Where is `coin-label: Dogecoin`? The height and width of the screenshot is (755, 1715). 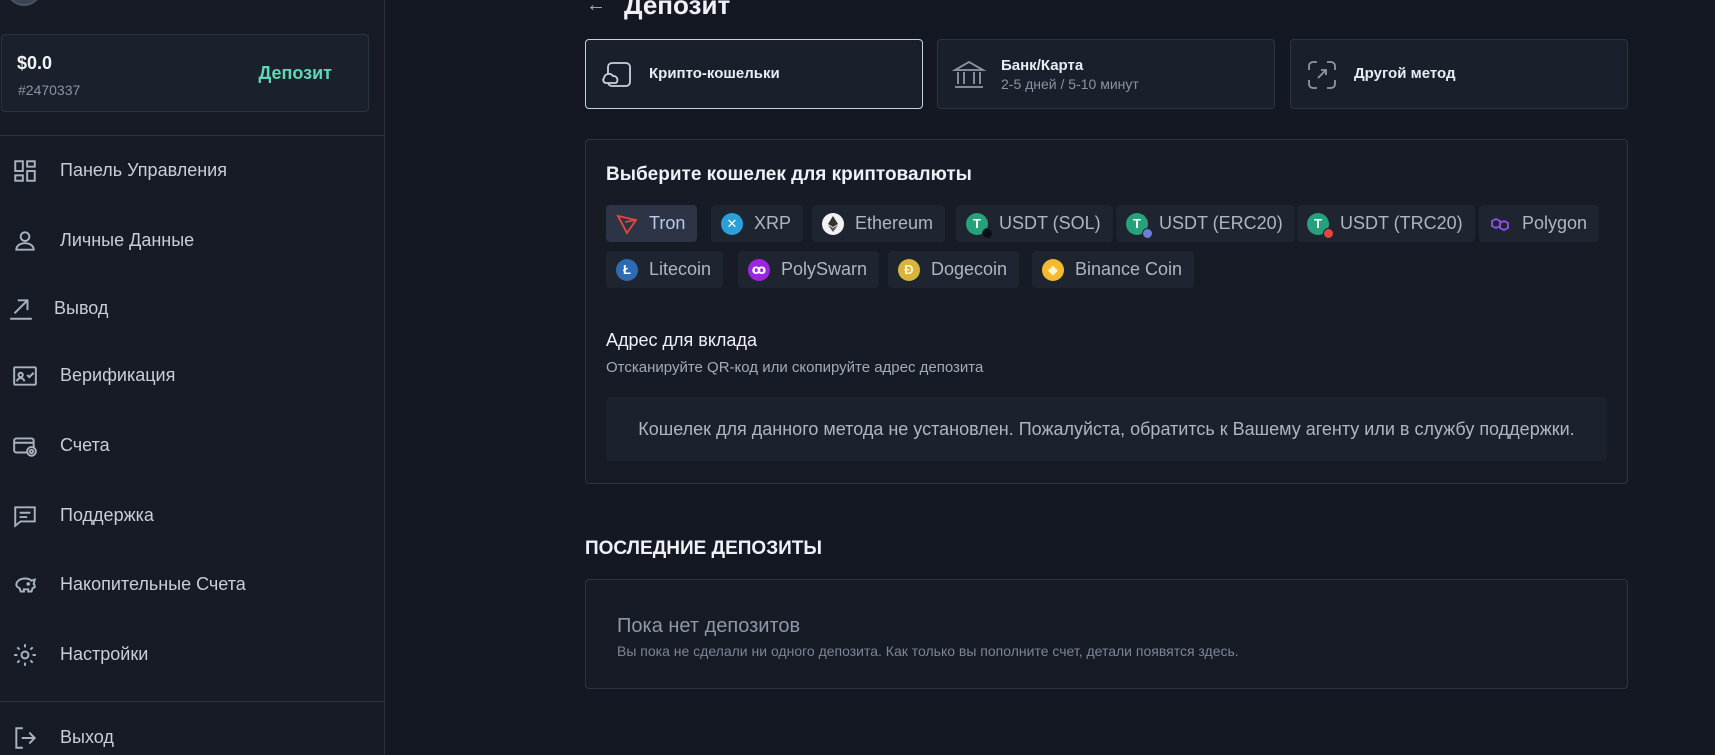
coin-label: Dogecoin is located at coordinates (969, 269).